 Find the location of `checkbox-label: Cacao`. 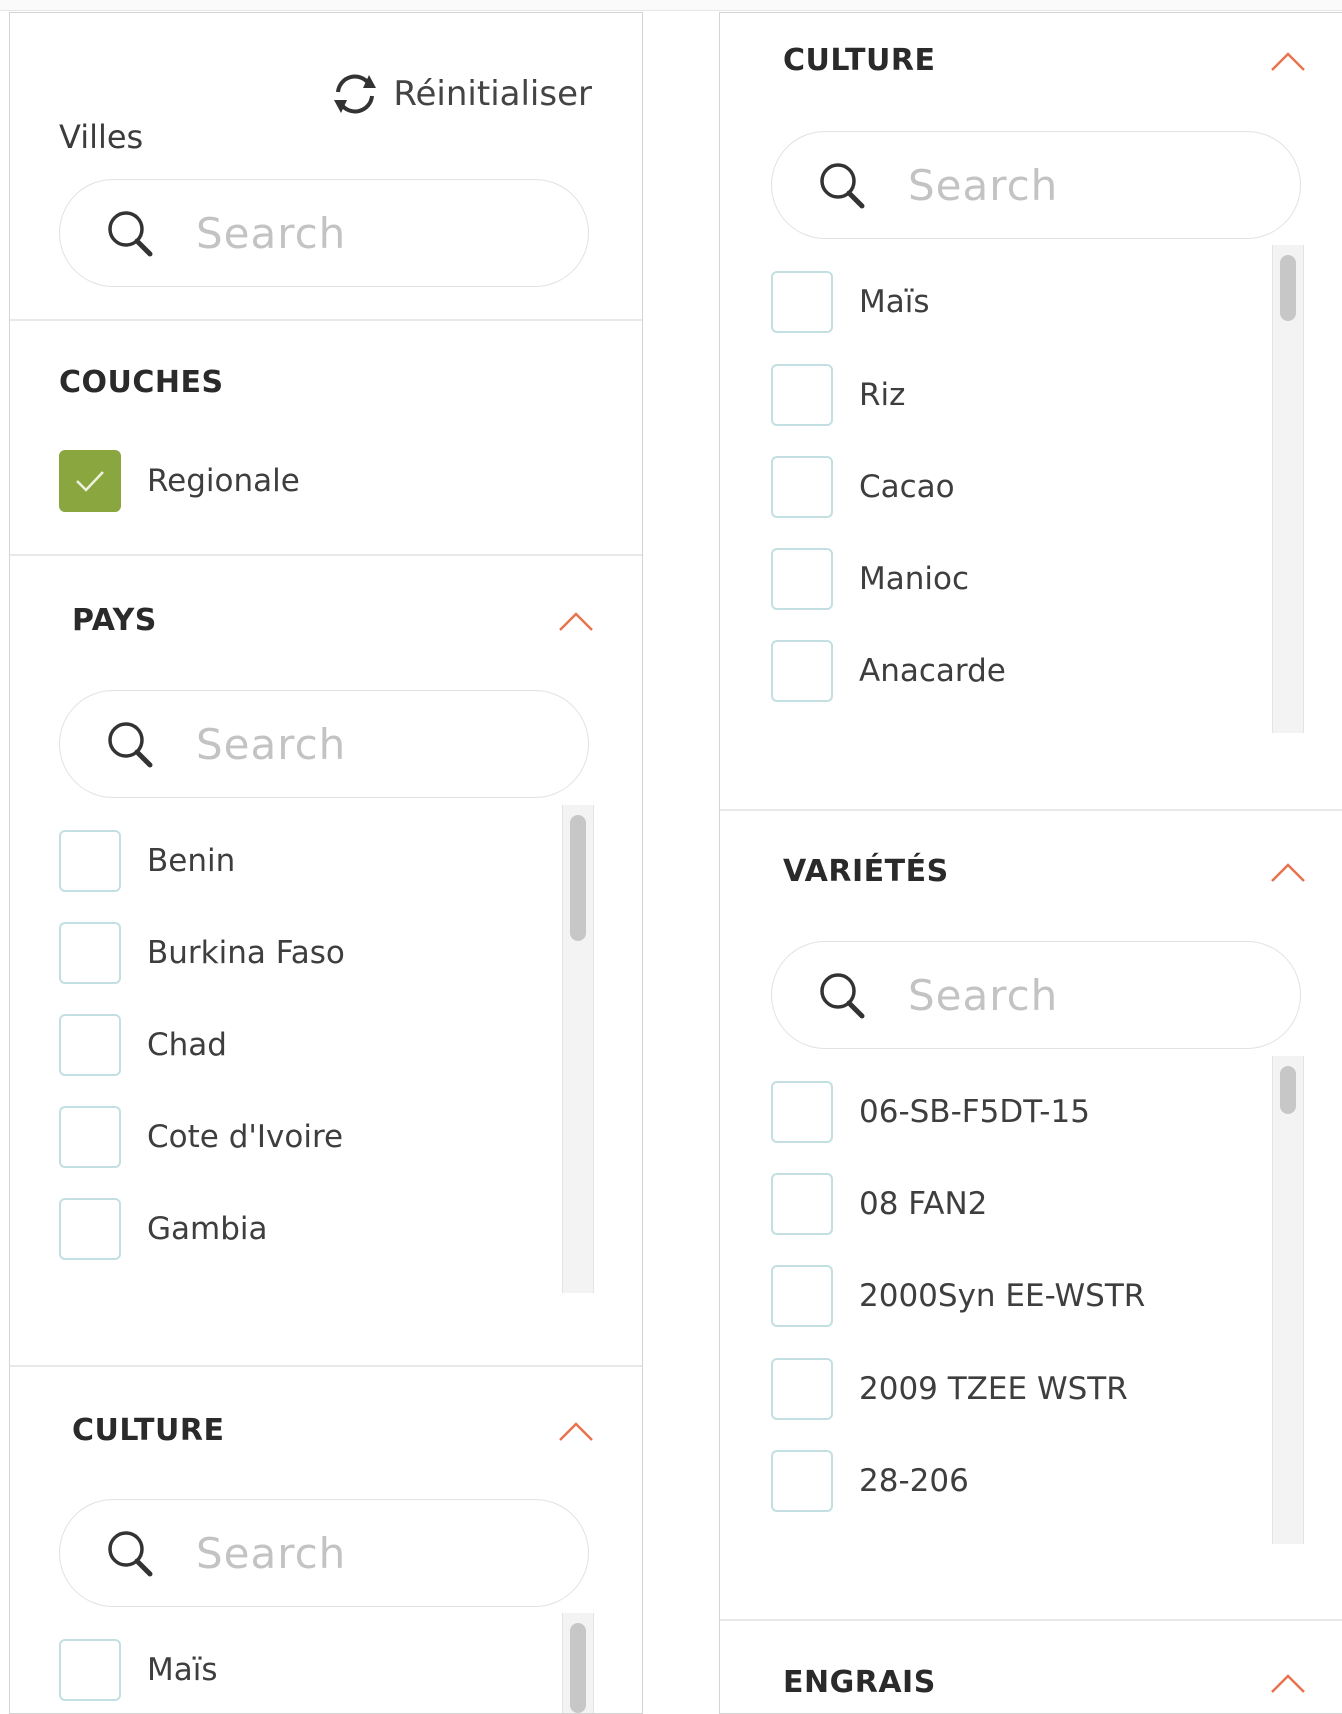

checkbox-label: Cacao is located at coordinates (907, 487).